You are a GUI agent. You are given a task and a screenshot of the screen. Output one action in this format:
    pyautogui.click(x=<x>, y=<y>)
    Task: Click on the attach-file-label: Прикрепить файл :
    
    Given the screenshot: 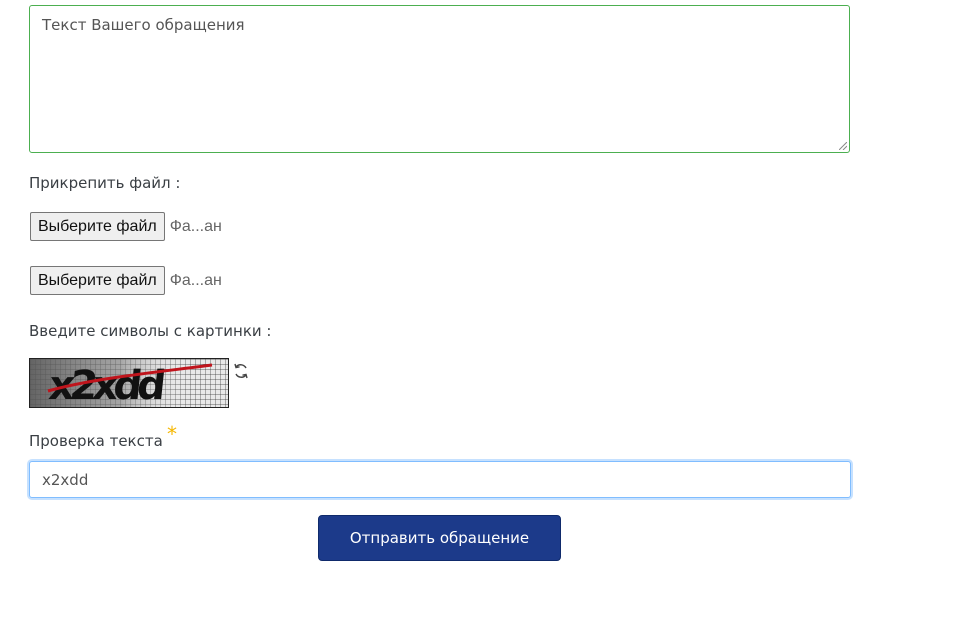 What is the action you would take?
    pyautogui.click(x=105, y=183)
    